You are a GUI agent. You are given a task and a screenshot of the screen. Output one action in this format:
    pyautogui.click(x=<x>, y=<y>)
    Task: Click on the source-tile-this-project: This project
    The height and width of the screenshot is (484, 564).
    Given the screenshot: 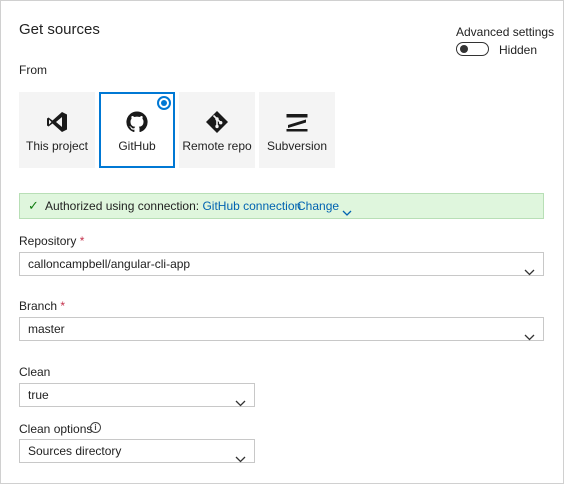 What is the action you would take?
    pyautogui.click(x=57, y=130)
    